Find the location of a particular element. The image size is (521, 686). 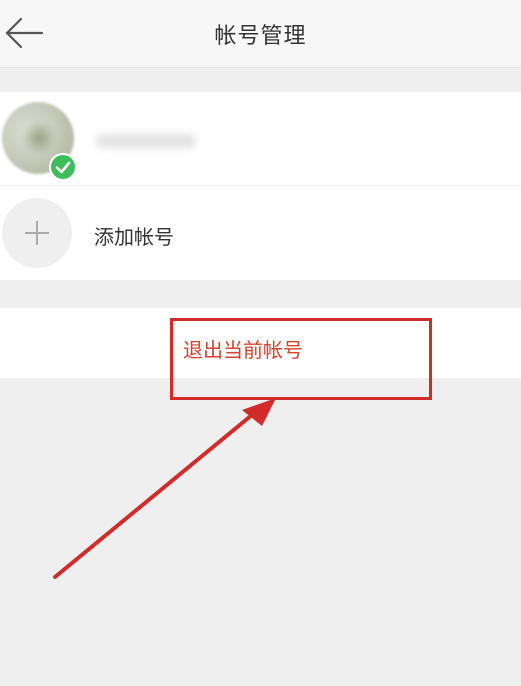

account-name-redacted is located at coordinates (146, 141).